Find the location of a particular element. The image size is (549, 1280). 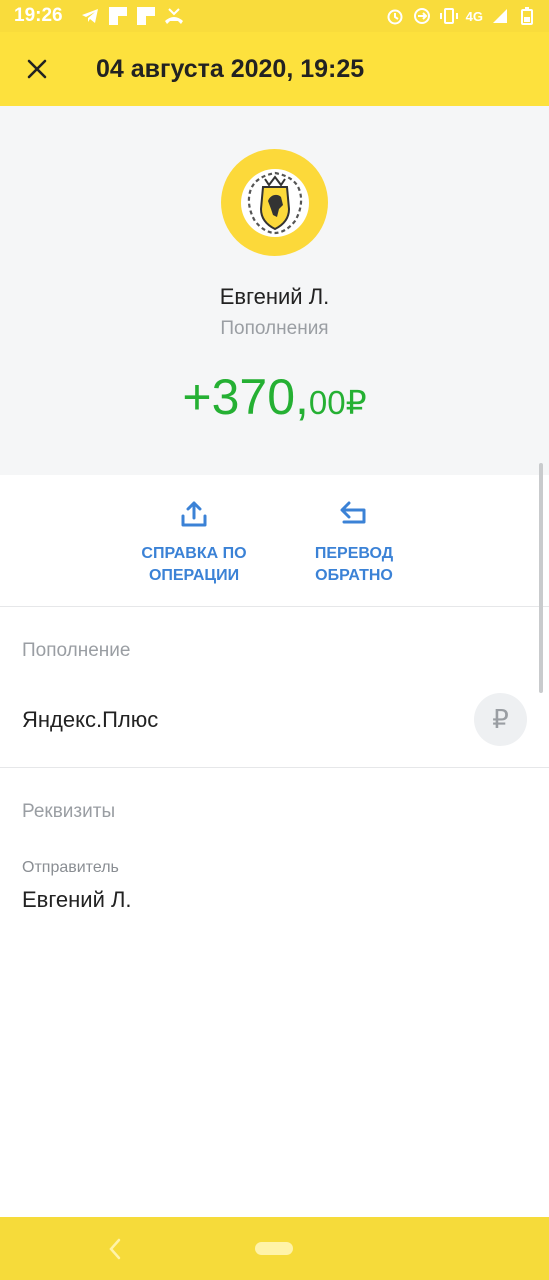

currency-symbol: ₽ is located at coordinates (500, 719).